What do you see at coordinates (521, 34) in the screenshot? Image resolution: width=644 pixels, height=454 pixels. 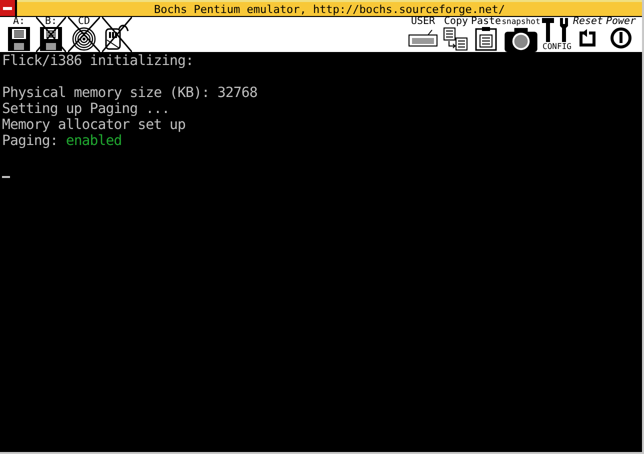 I see `snapshot-button: snapshot` at bounding box center [521, 34].